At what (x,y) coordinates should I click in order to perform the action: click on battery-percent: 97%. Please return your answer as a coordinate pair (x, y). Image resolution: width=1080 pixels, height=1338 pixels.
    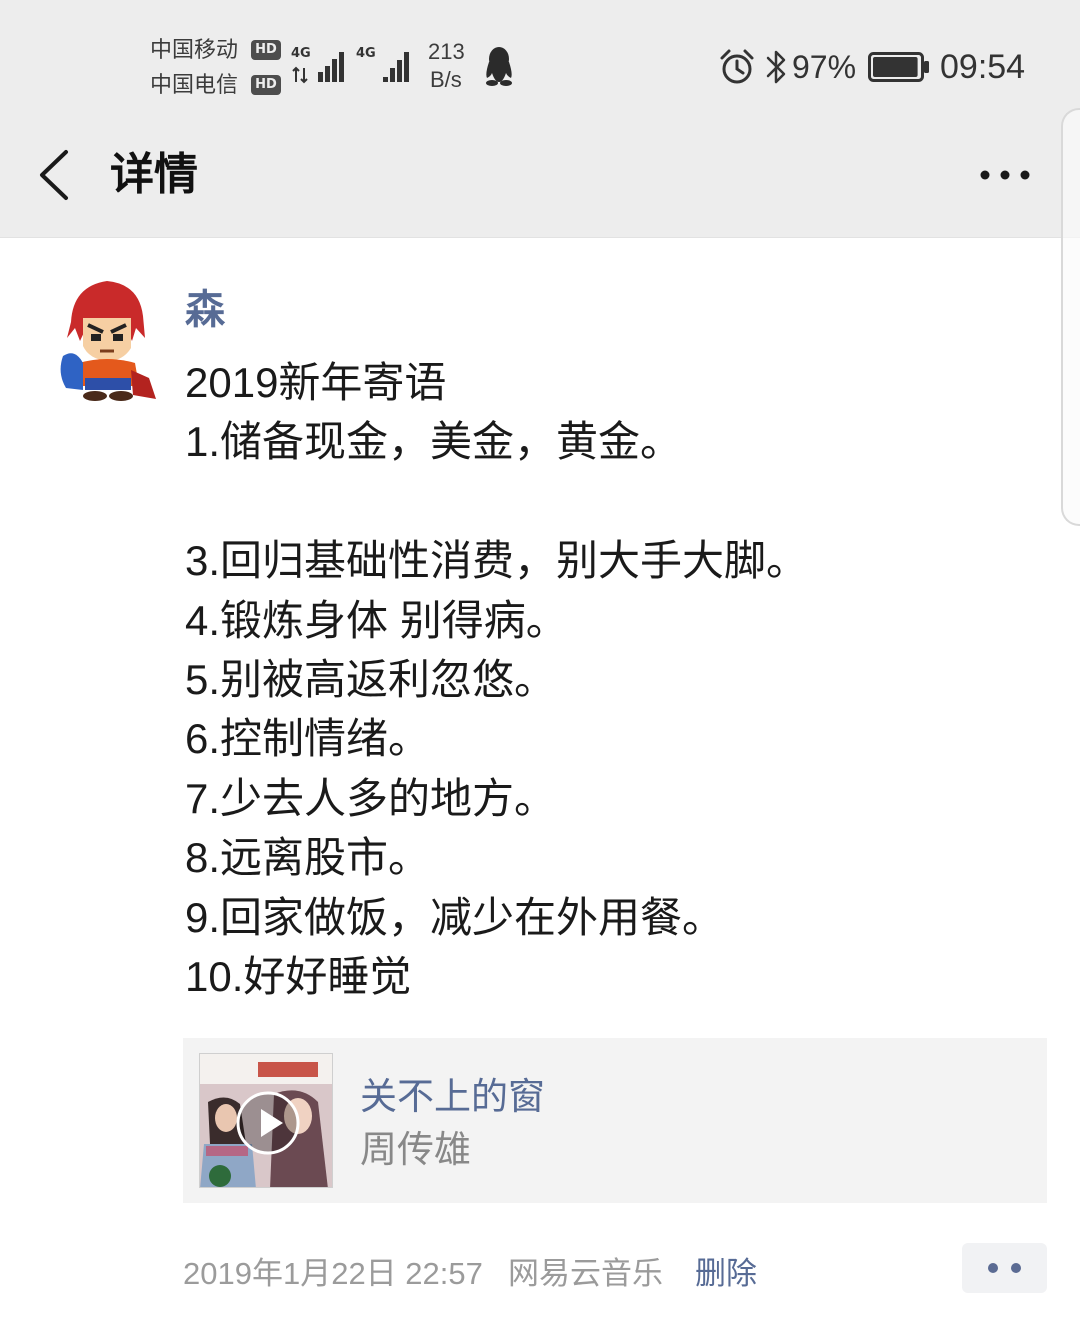
    Looking at the image, I should click on (824, 67).